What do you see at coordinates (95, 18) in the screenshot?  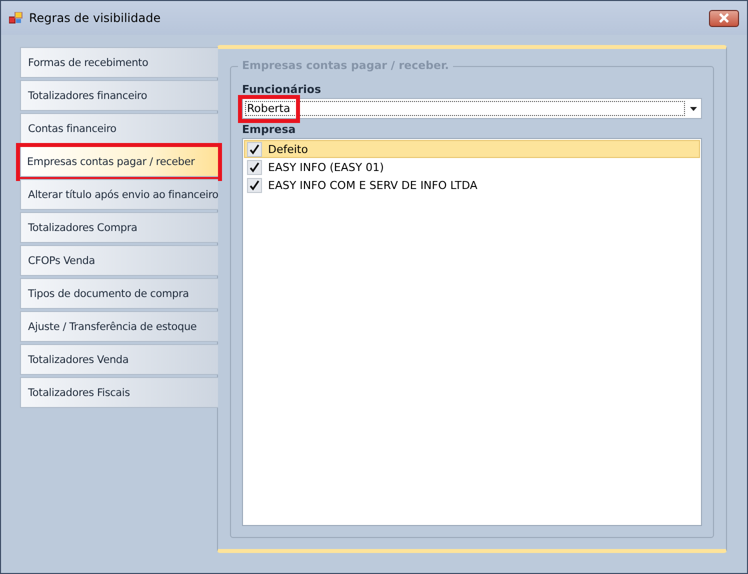 I see `window-title: Regras de visibilidade` at bounding box center [95, 18].